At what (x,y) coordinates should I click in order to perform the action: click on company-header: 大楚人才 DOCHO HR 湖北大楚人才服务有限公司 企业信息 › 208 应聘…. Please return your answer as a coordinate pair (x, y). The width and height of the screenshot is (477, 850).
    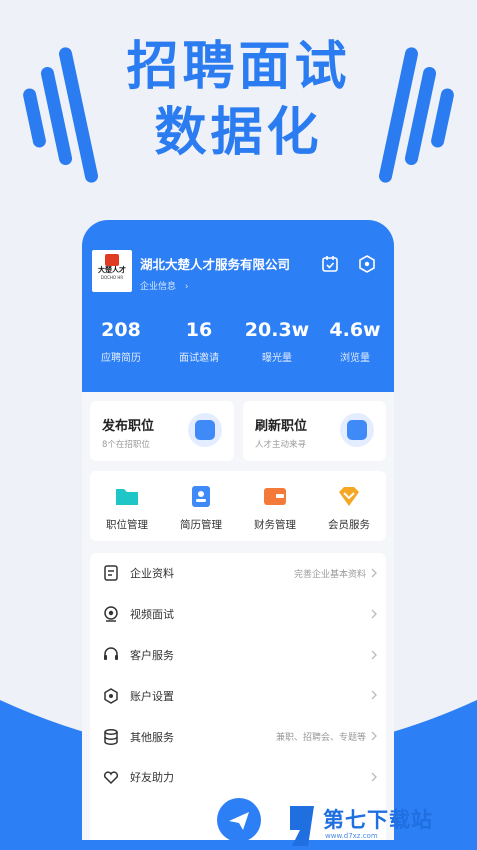
    Looking at the image, I should click on (238, 306).